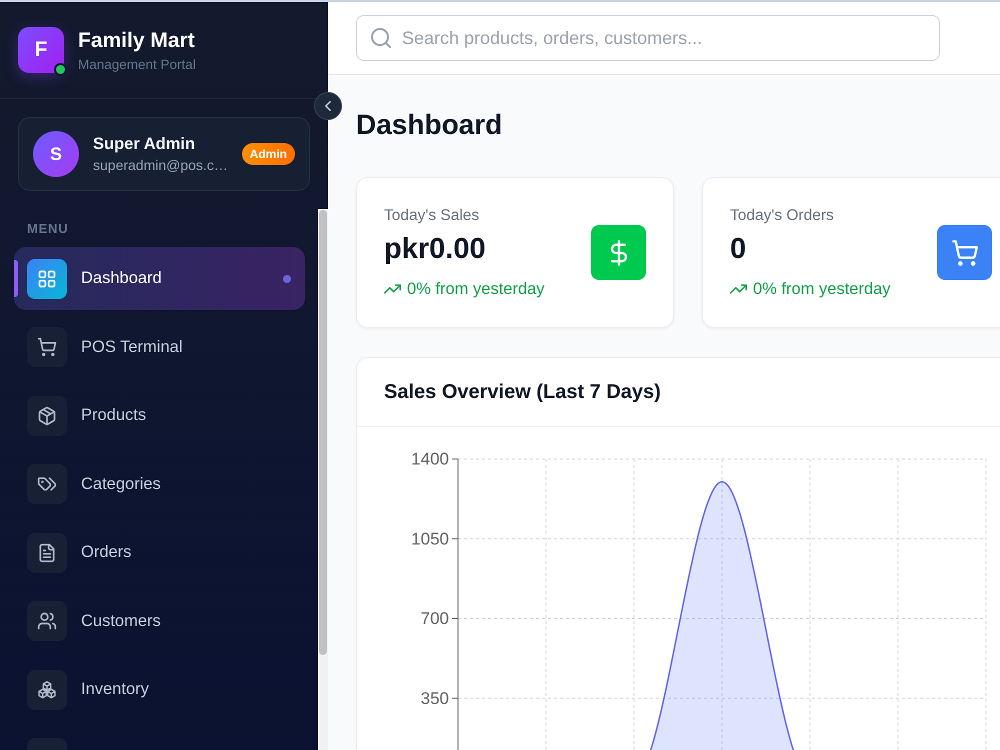 The image size is (1000, 750). Describe the element at coordinates (47, 347) in the screenshot. I see `cart-icon` at that location.